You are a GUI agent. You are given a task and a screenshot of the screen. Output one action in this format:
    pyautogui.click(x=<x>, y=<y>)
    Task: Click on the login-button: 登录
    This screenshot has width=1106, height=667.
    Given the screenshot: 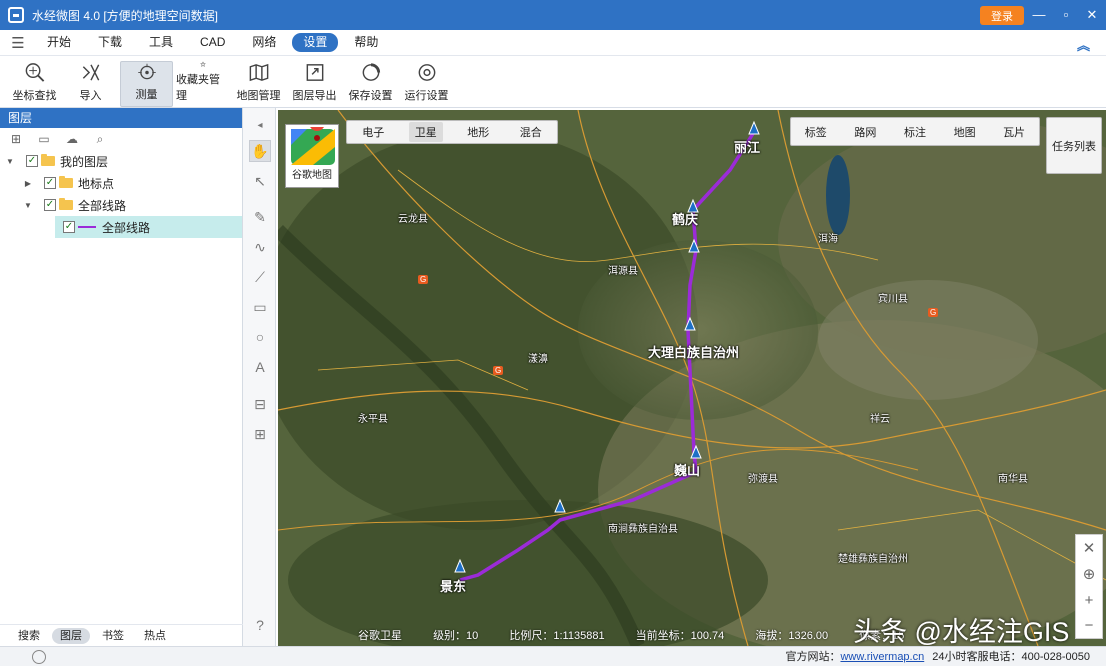 What is the action you would take?
    pyautogui.click(x=1002, y=15)
    